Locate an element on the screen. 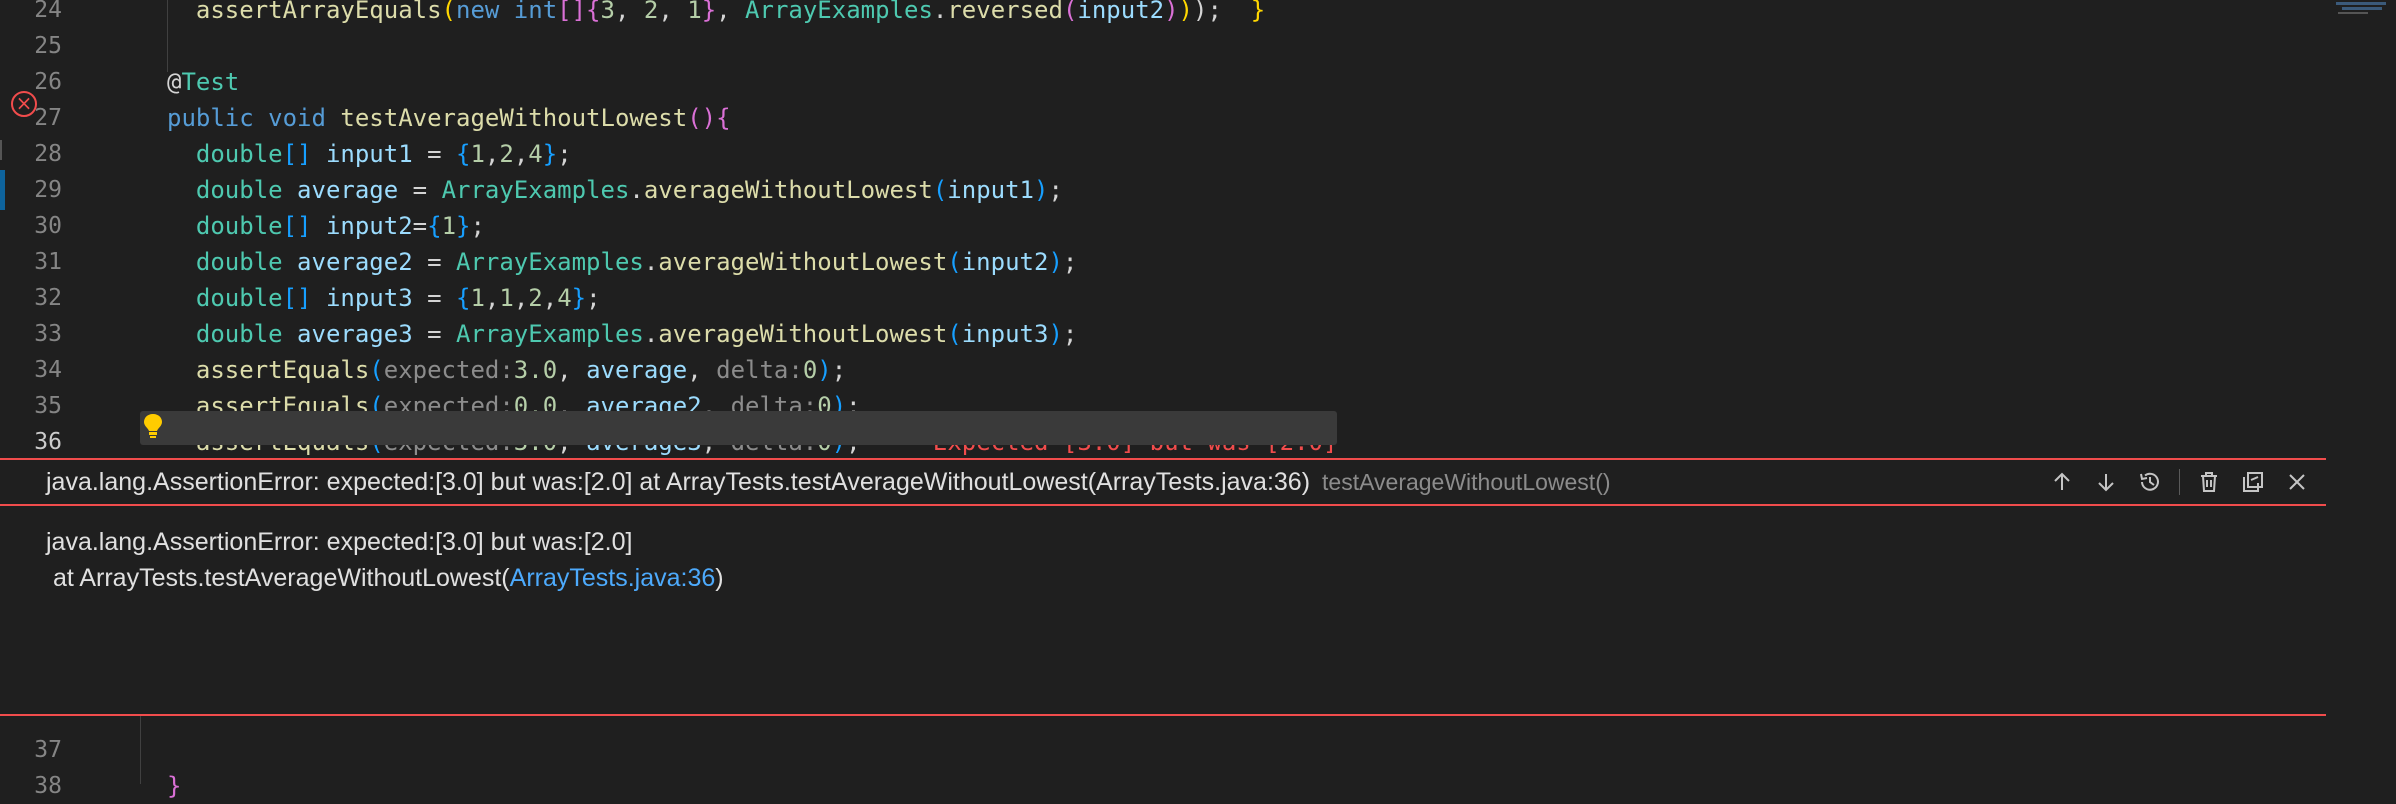 This screenshot has width=2396, height=804. code-token: []{ is located at coordinates (579, 12).